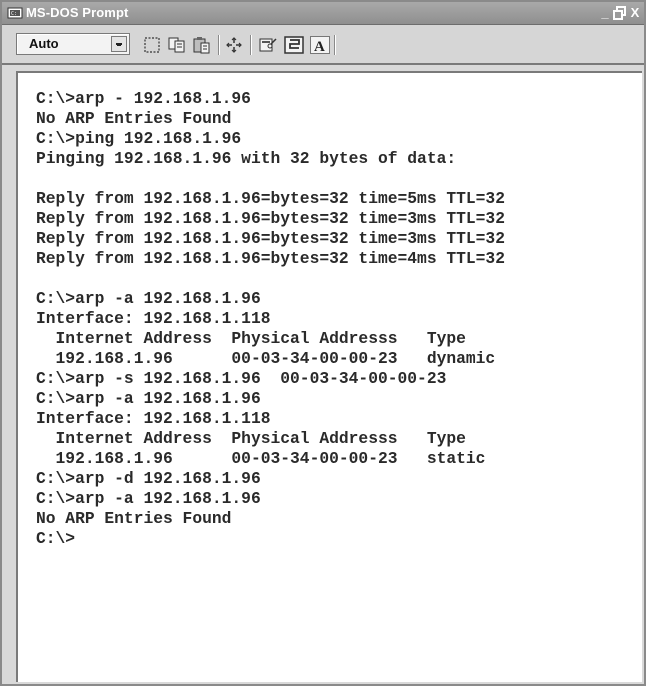  I want to click on close-button: X, so click(635, 13).